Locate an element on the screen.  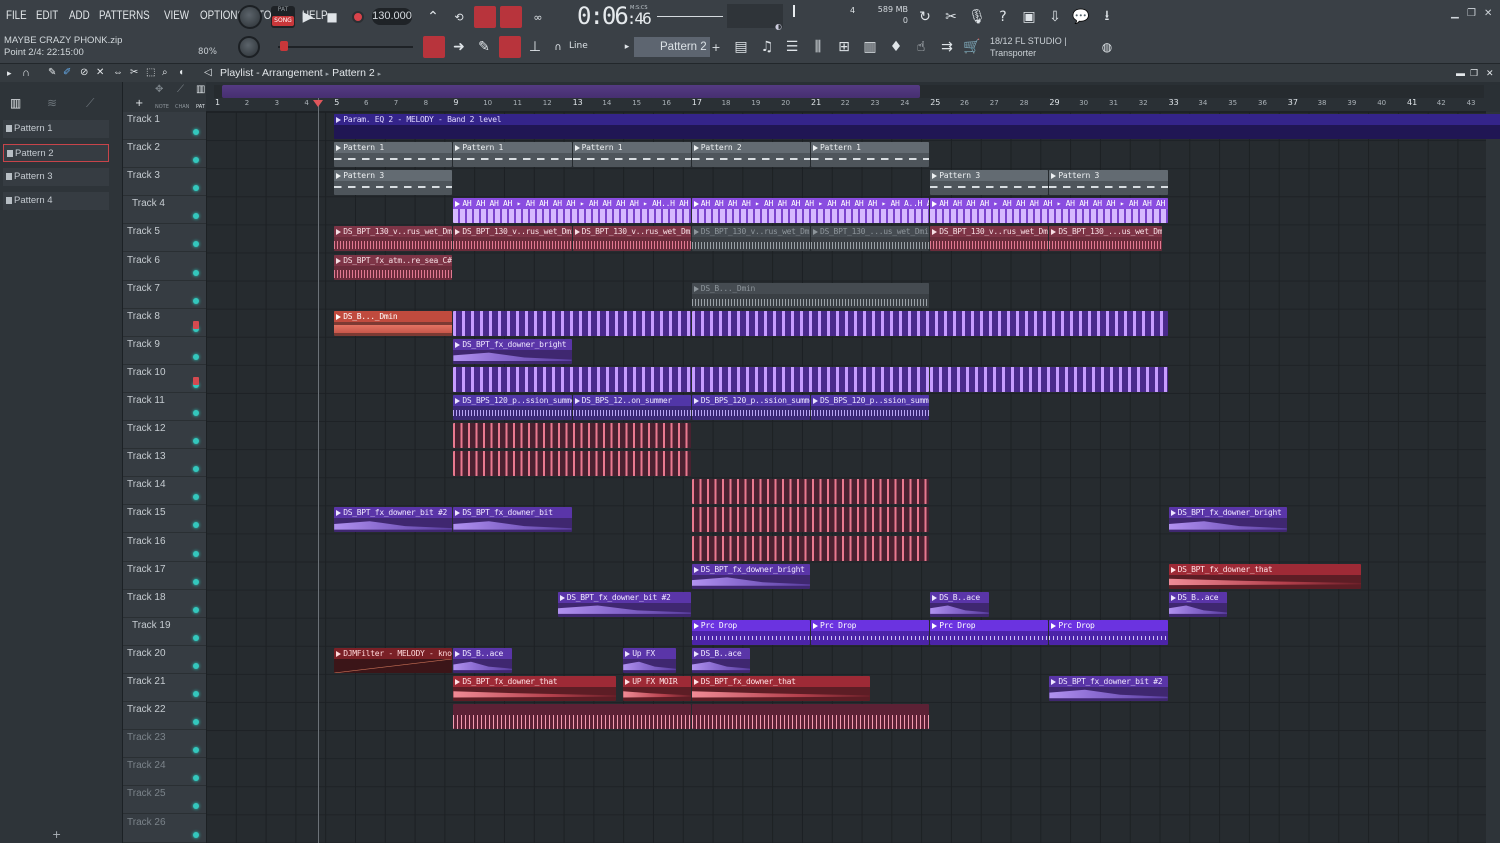
track-name: Track 19 is located at coordinates (151, 625).